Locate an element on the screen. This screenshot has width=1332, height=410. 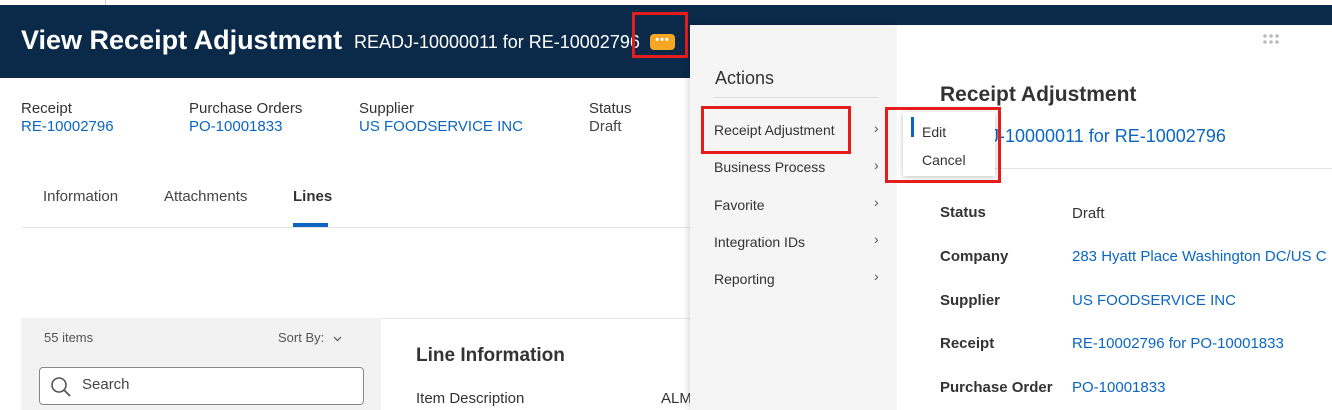
drag-handle-icon is located at coordinates (1271, 42).